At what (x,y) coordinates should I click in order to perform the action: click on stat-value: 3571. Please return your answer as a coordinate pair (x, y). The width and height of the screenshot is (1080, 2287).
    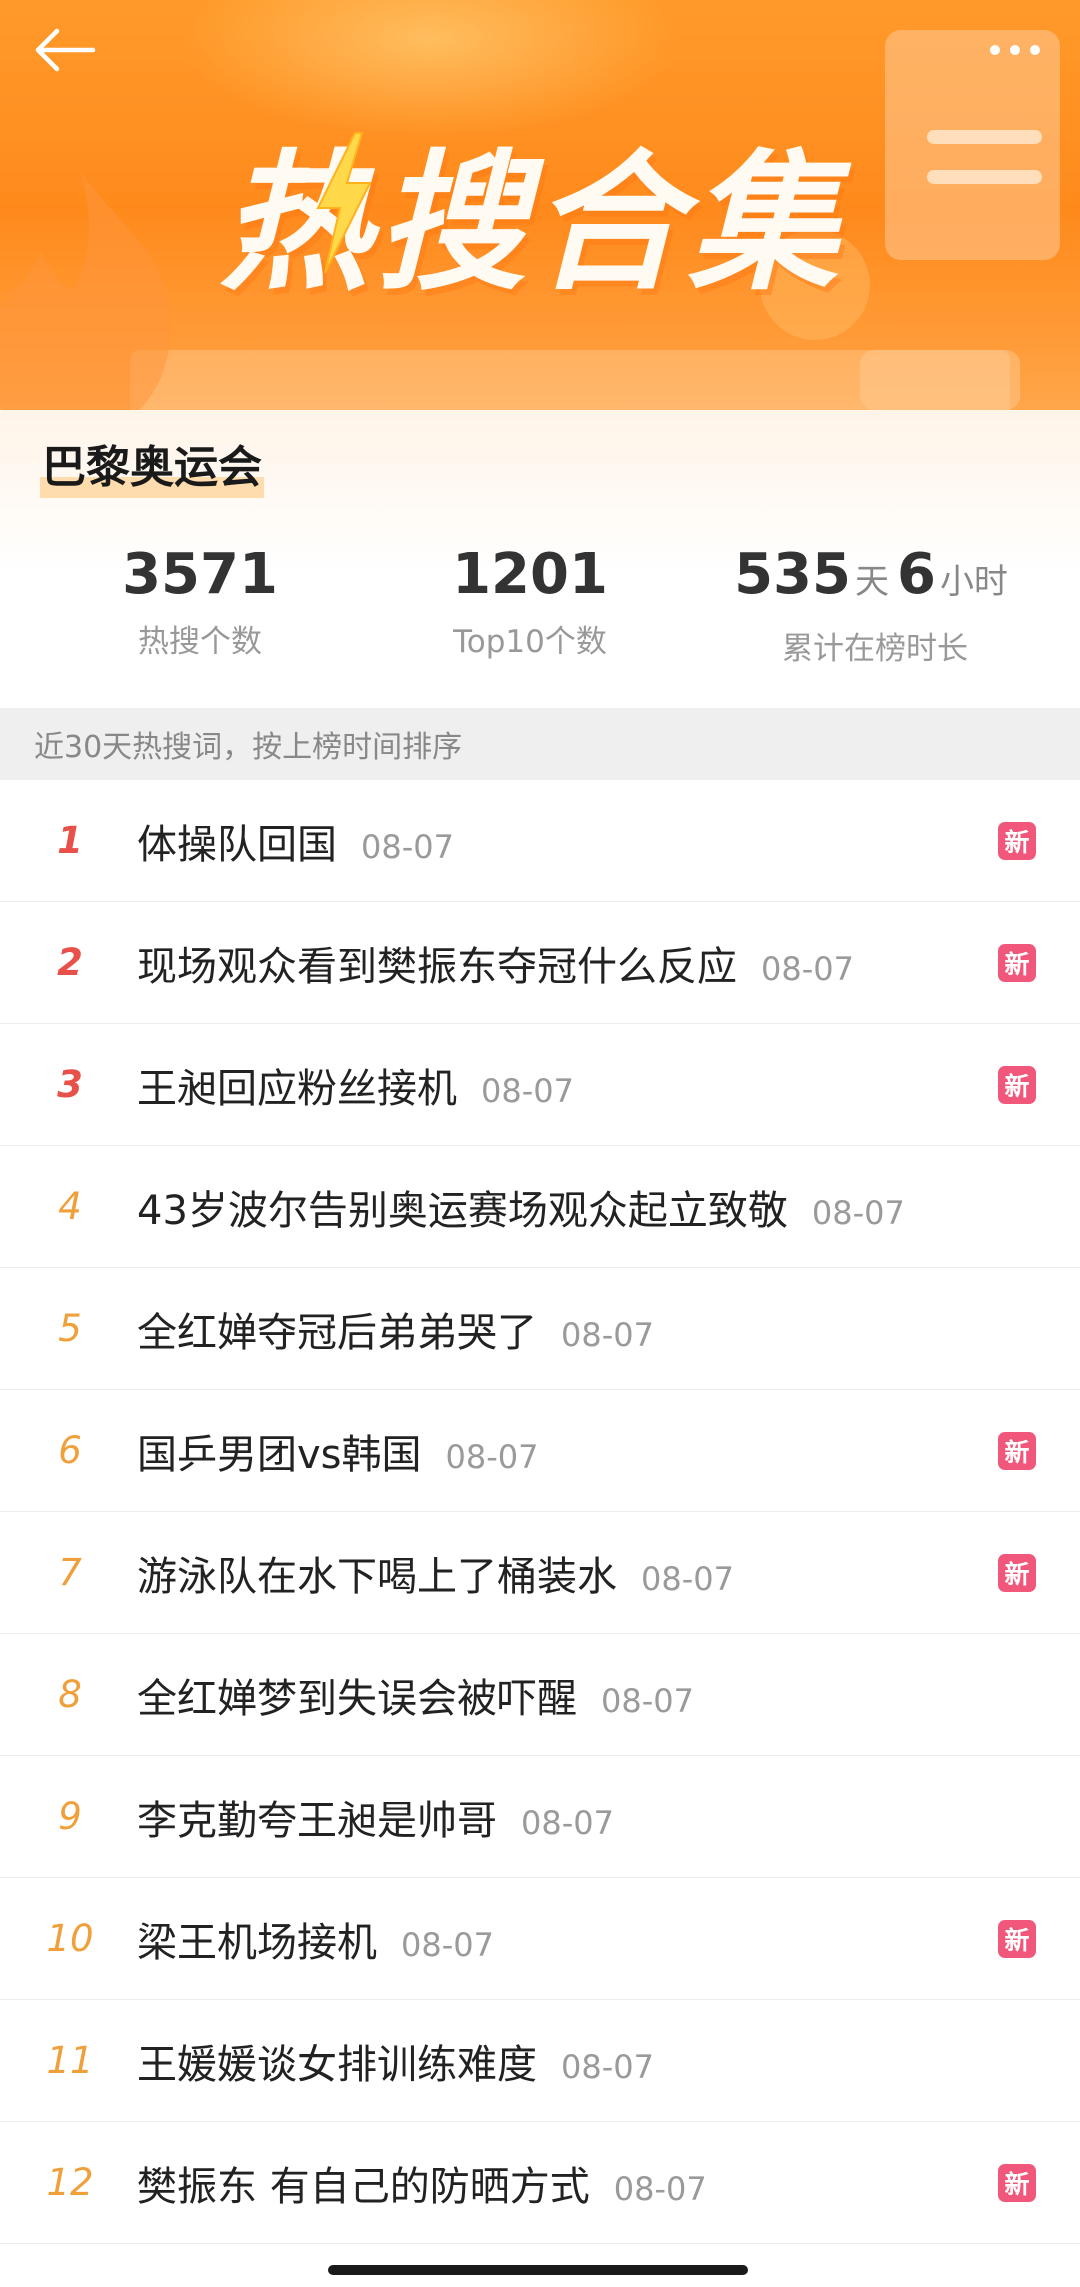
    Looking at the image, I should click on (200, 574).